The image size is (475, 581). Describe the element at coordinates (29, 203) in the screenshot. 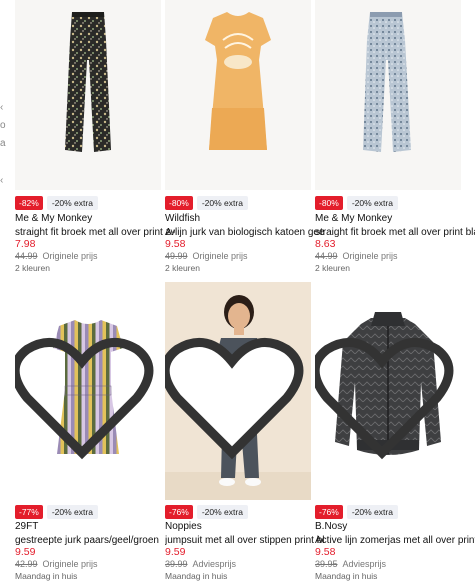

I see `discount-badge: -82%` at that location.